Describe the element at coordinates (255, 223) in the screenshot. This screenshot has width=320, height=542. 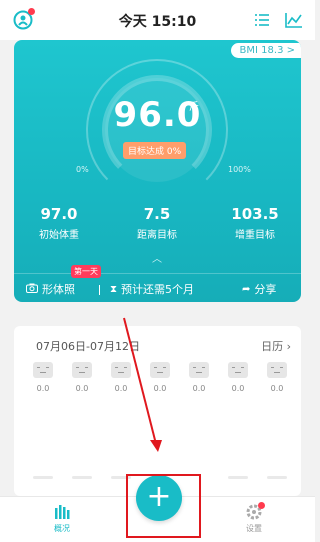
I see `stat-gain-target: 103.5 增重目标` at that location.